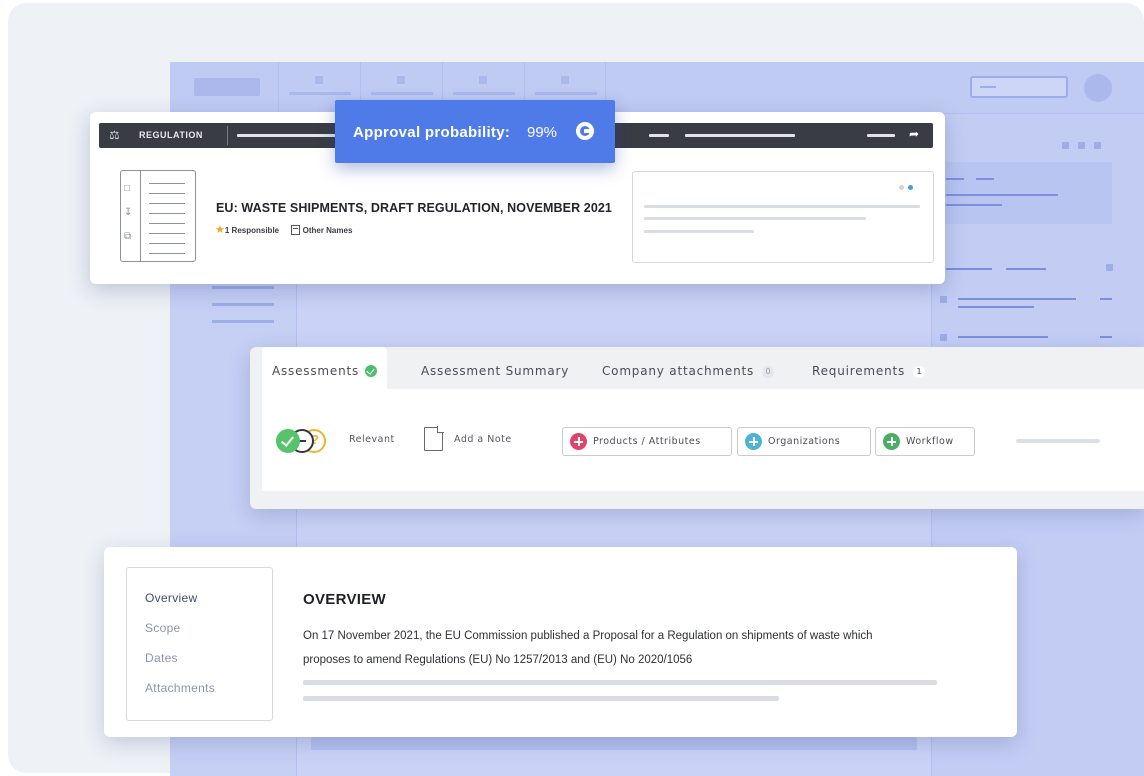 This screenshot has width=1144, height=776. I want to click on tab-assessments-label: Assessments, so click(316, 371).